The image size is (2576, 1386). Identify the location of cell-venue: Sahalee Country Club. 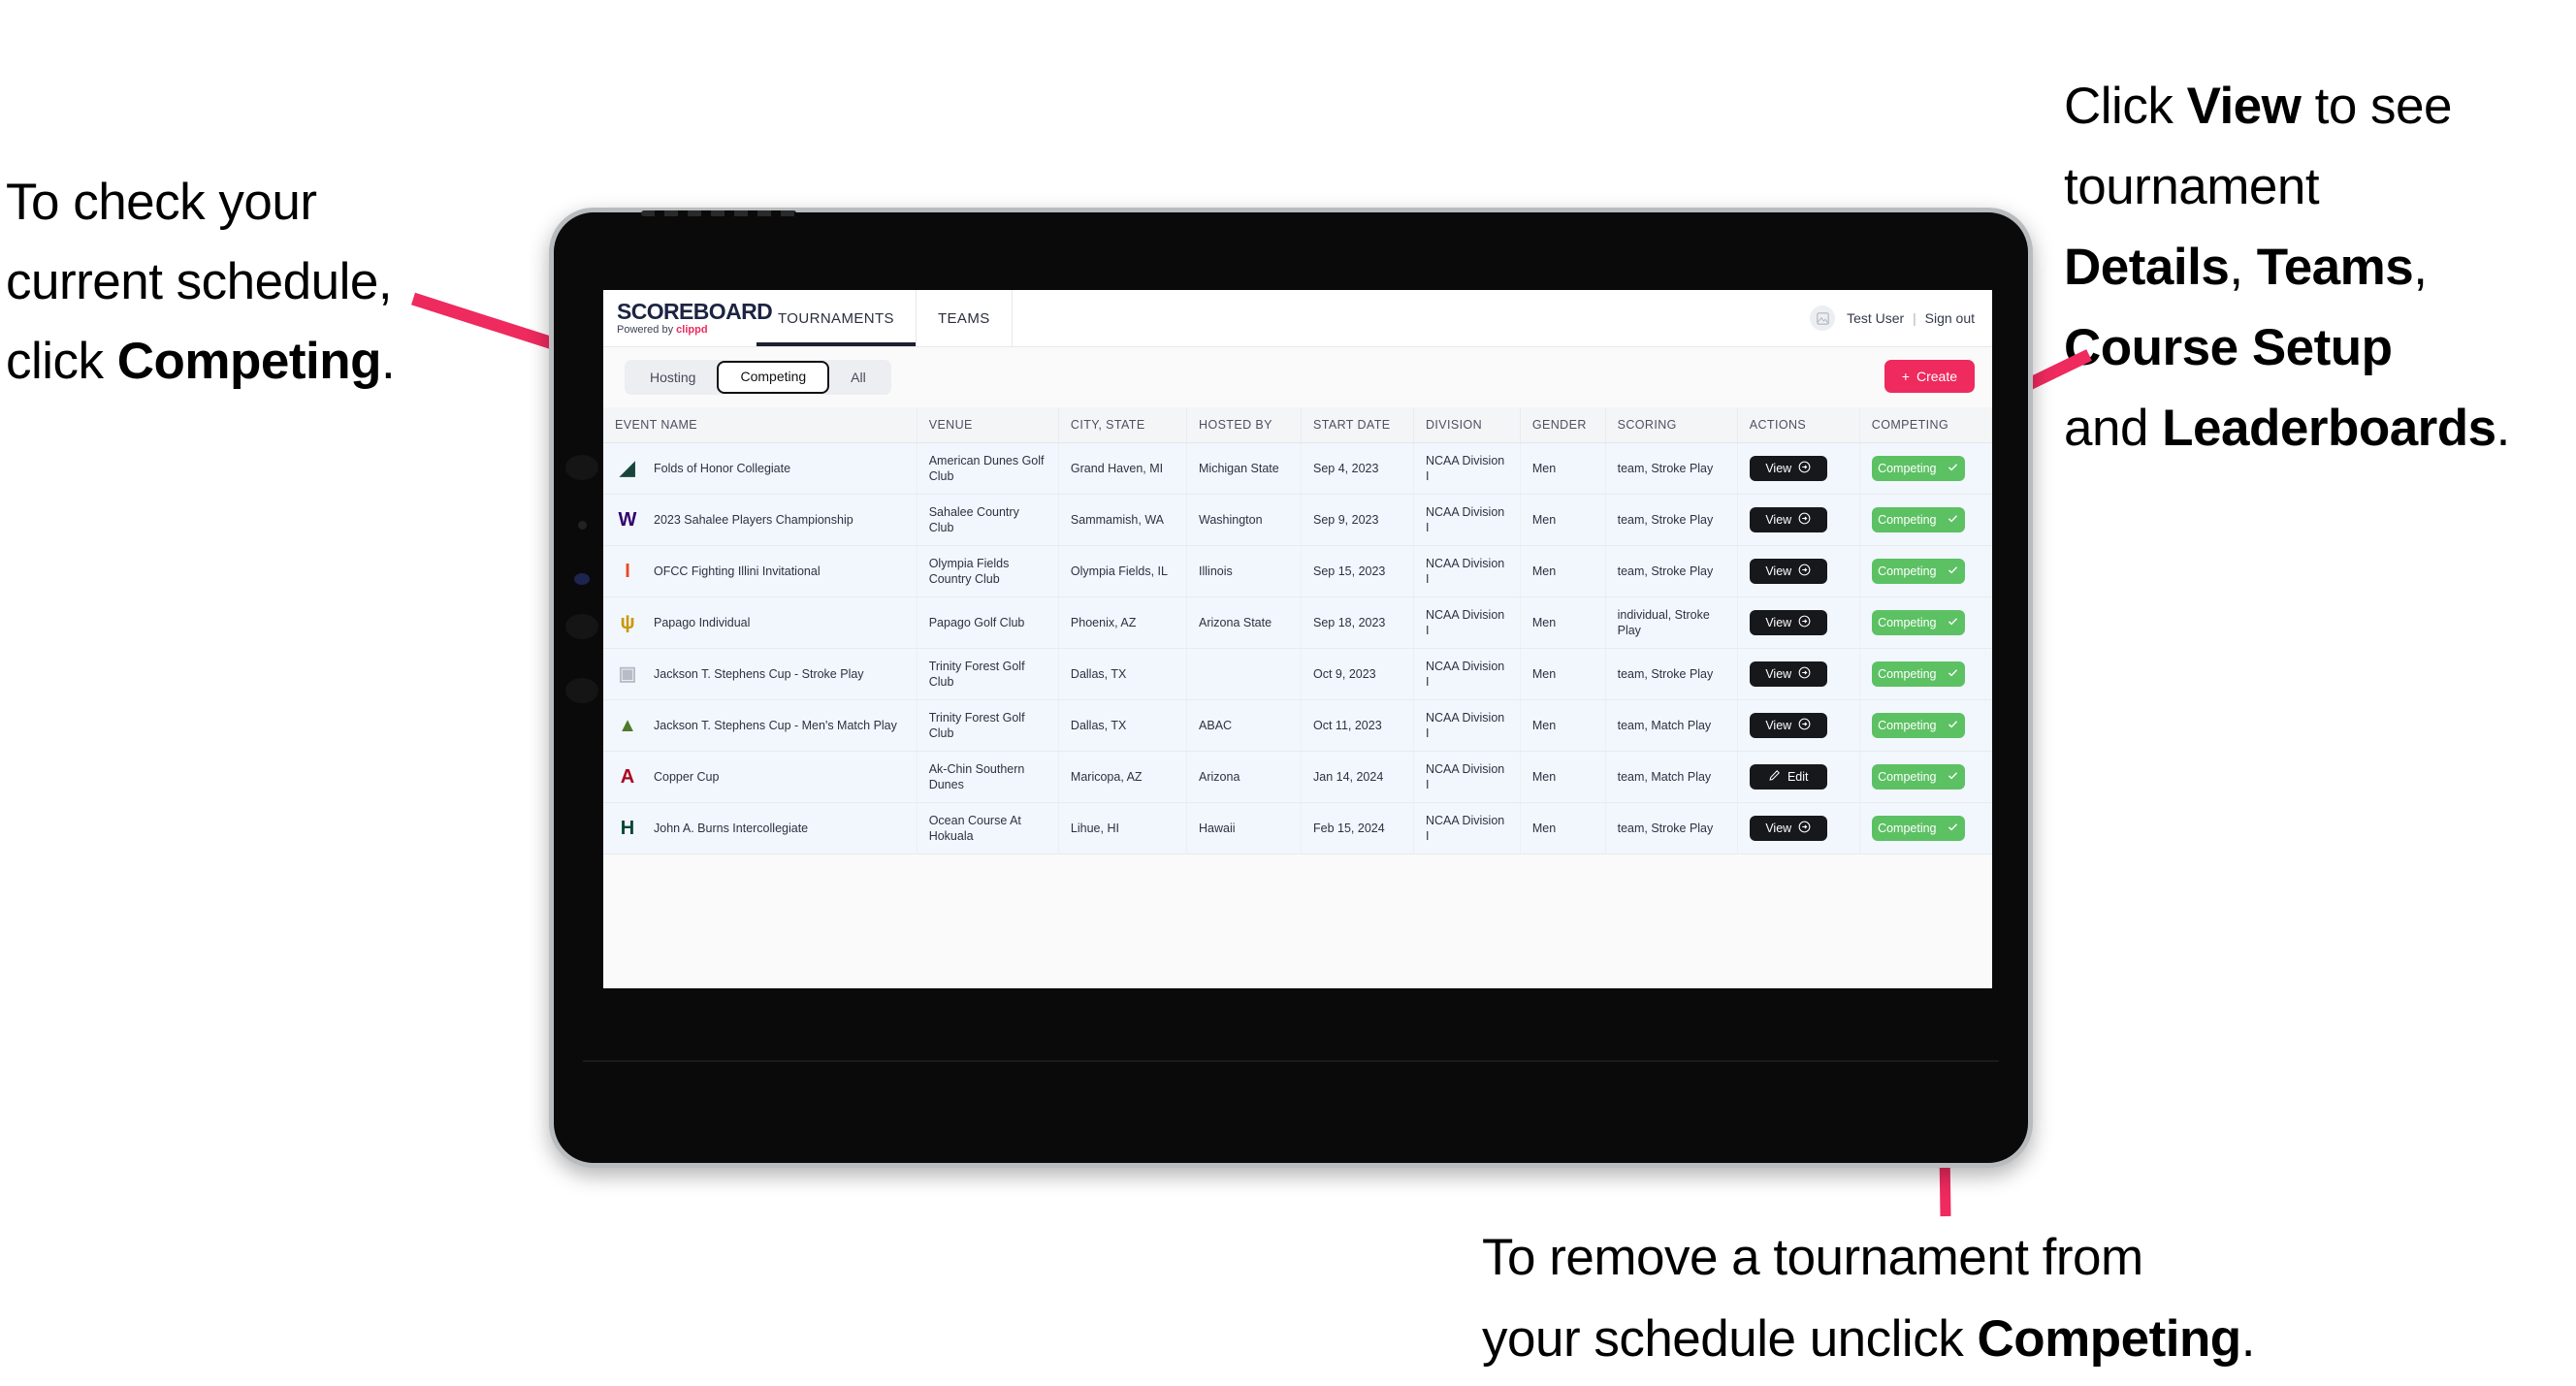
(988, 520).